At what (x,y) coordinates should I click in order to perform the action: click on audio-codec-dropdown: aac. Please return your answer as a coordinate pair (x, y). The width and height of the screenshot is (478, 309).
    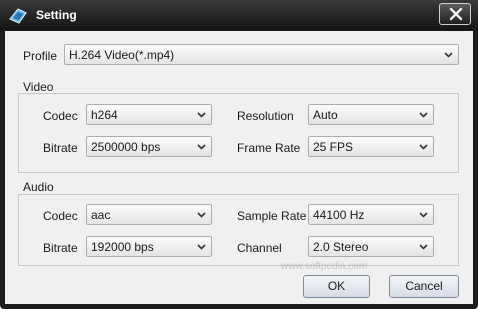
    Looking at the image, I should click on (149, 214).